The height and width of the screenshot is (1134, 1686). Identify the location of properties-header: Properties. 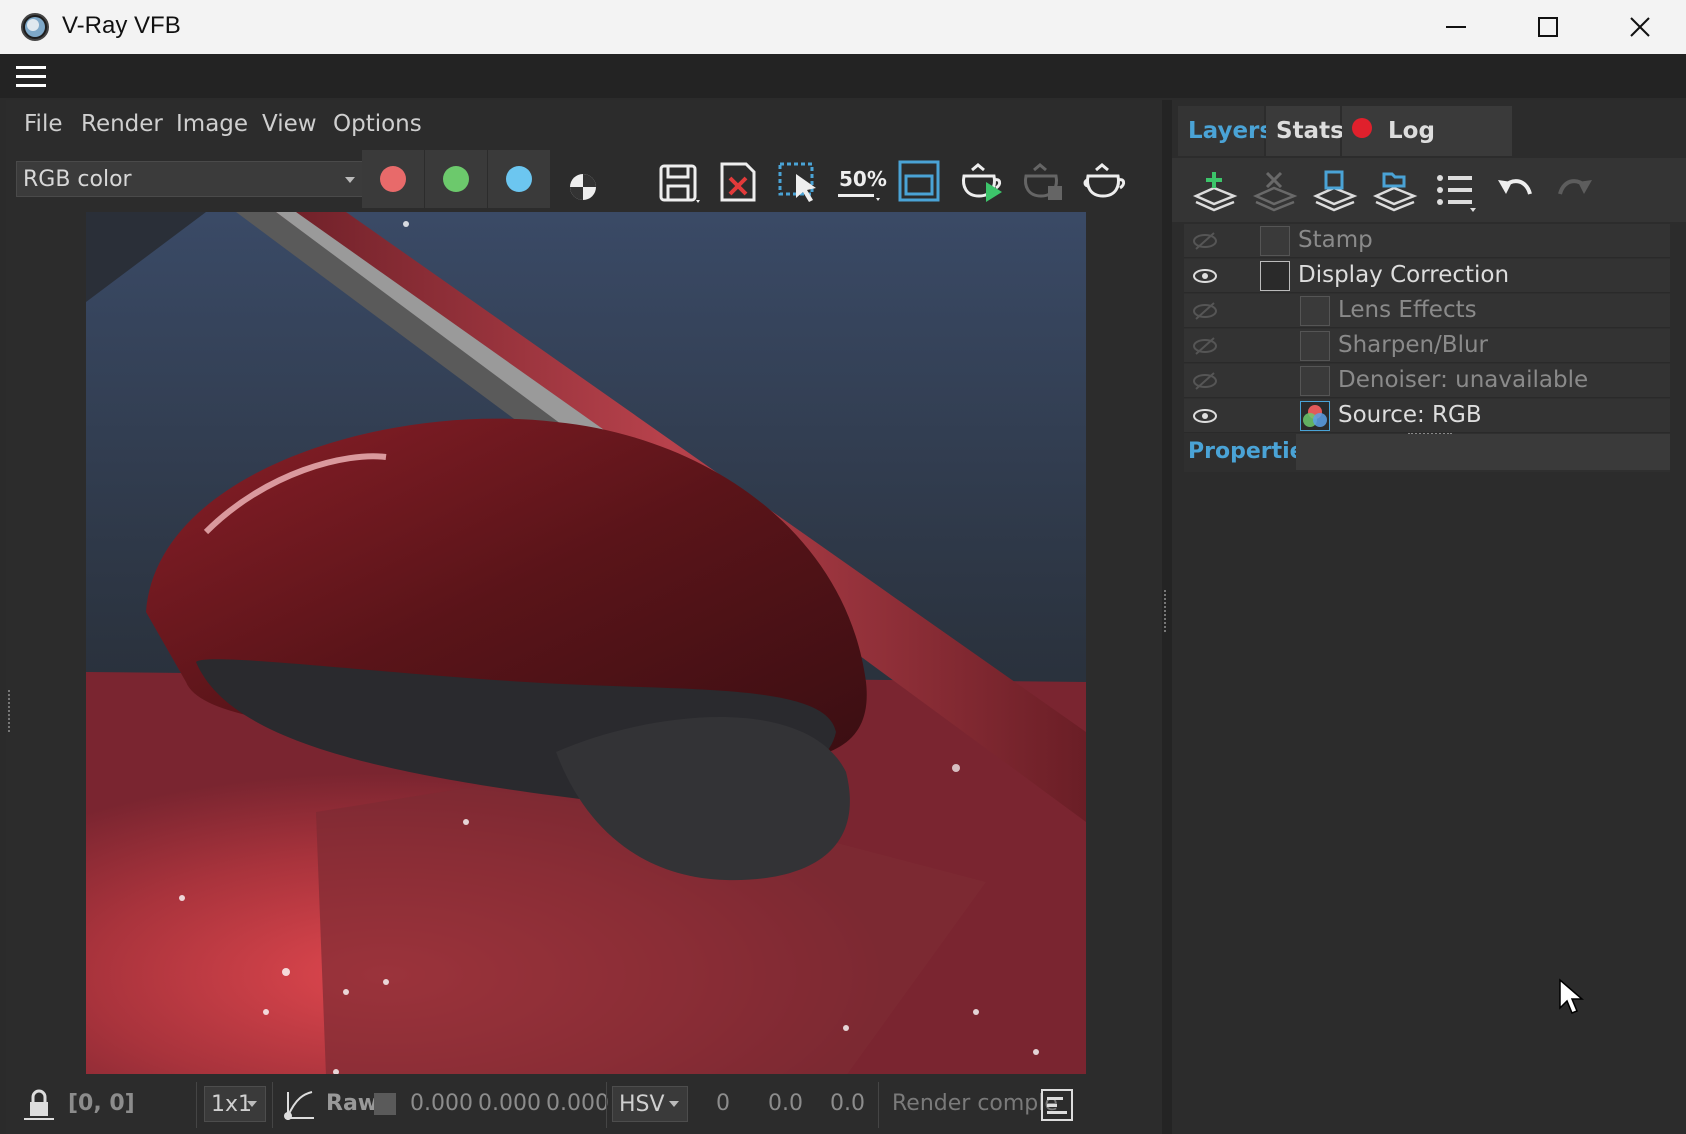
(1427, 452).